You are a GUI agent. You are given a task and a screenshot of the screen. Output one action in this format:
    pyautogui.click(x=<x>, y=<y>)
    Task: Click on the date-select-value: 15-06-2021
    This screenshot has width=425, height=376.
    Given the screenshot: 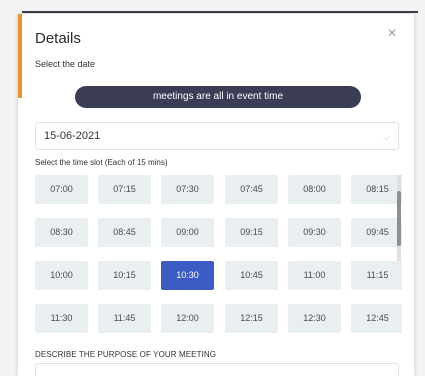 What is the action you would take?
    pyautogui.click(x=72, y=136)
    